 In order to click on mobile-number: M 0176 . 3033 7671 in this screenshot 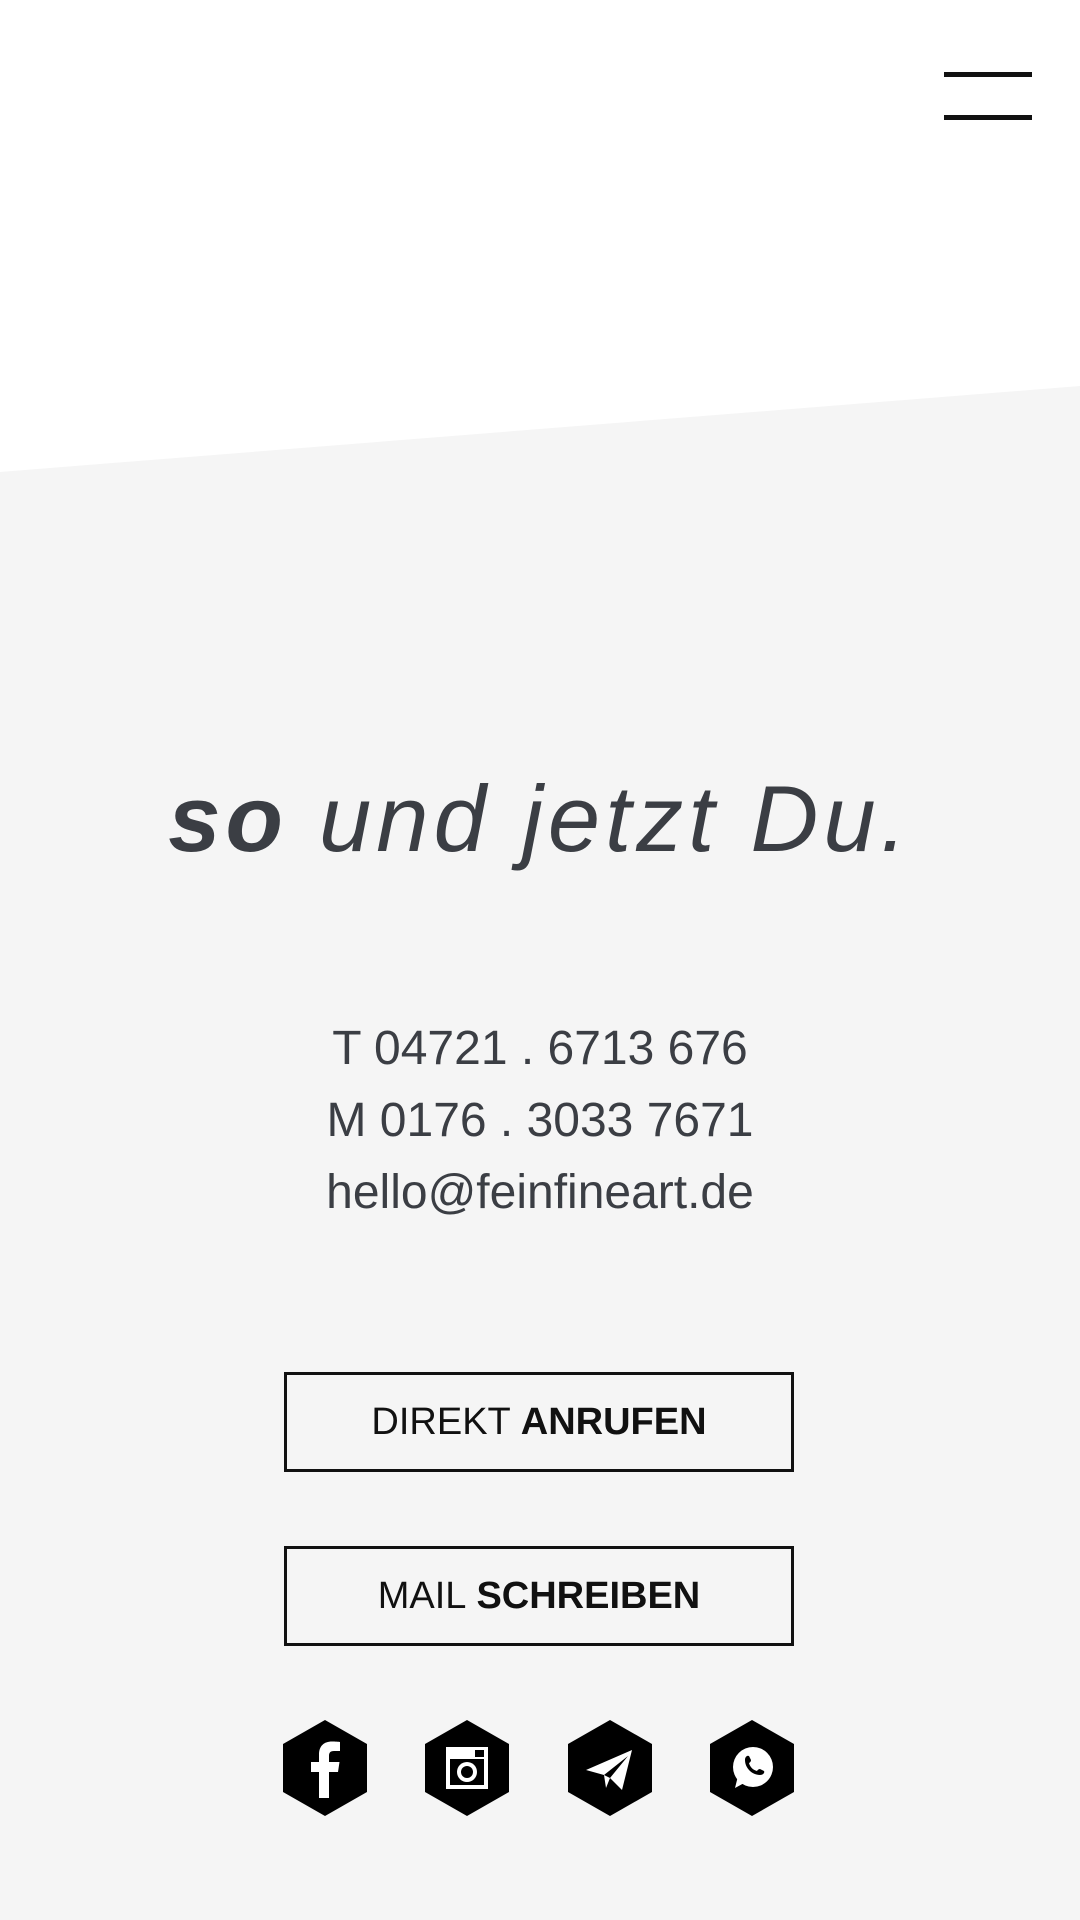, I will do `click(540, 1120)`.